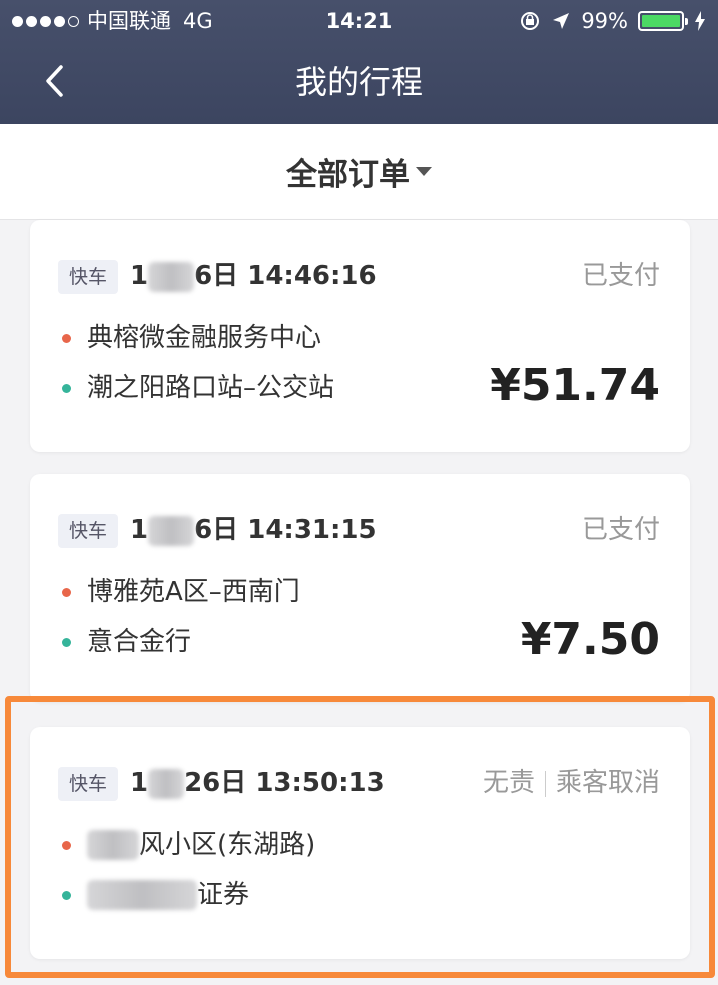 This screenshot has width=718, height=985. What do you see at coordinates (285, 530) in the screenshot?
I see `date-time: 6日 14:31:15` at bounding box center [285, 530].